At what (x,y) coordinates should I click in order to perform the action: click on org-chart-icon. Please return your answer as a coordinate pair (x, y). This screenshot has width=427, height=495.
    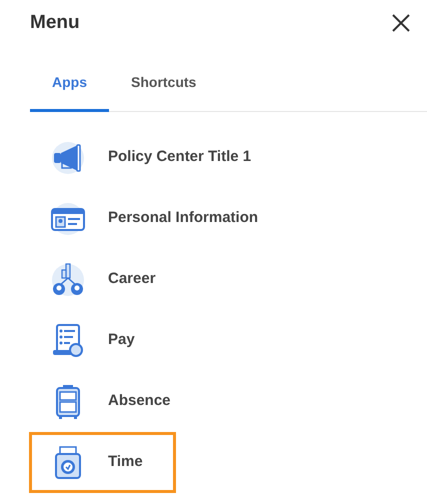
    Looking at the image, I should click on (68, 280).